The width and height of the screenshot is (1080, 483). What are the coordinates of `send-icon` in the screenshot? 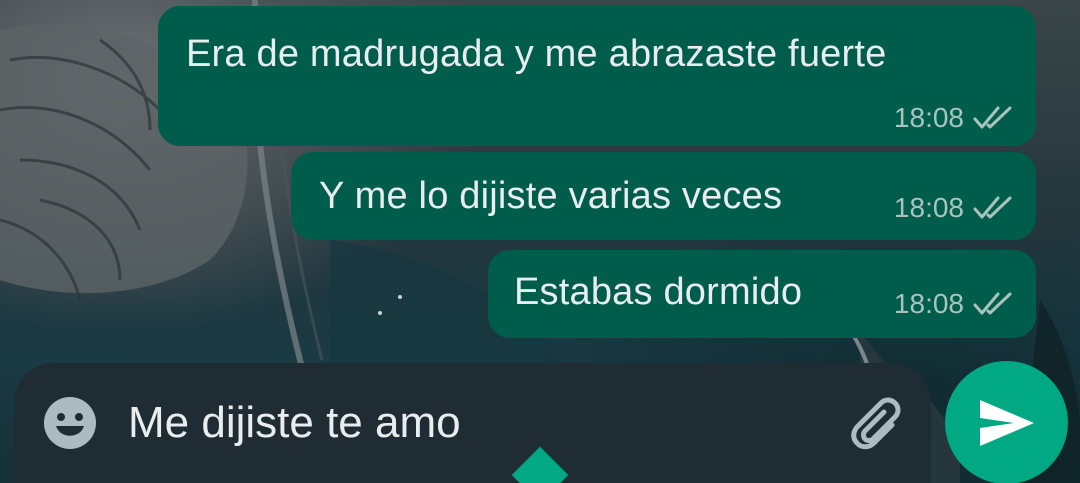 It's located at (1007, 423).